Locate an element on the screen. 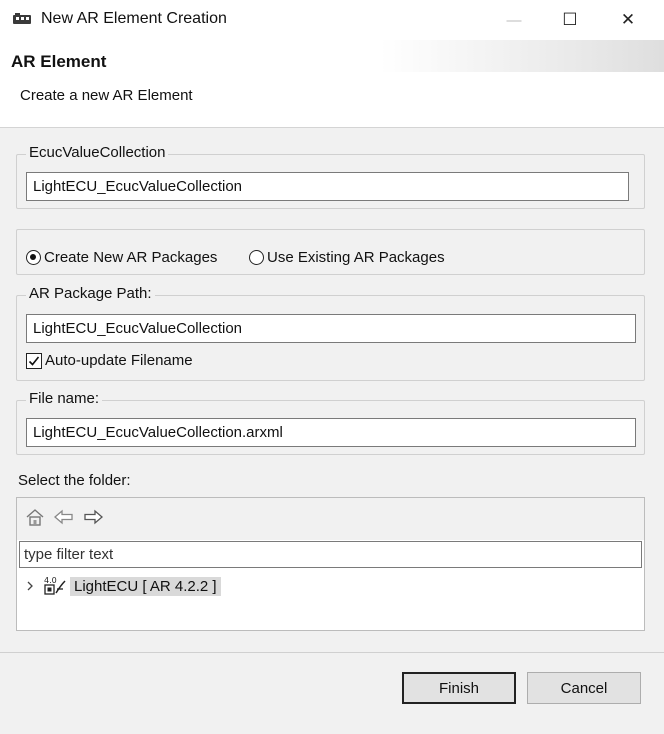  back-arrow-icon is located at coordinates (63, 517).